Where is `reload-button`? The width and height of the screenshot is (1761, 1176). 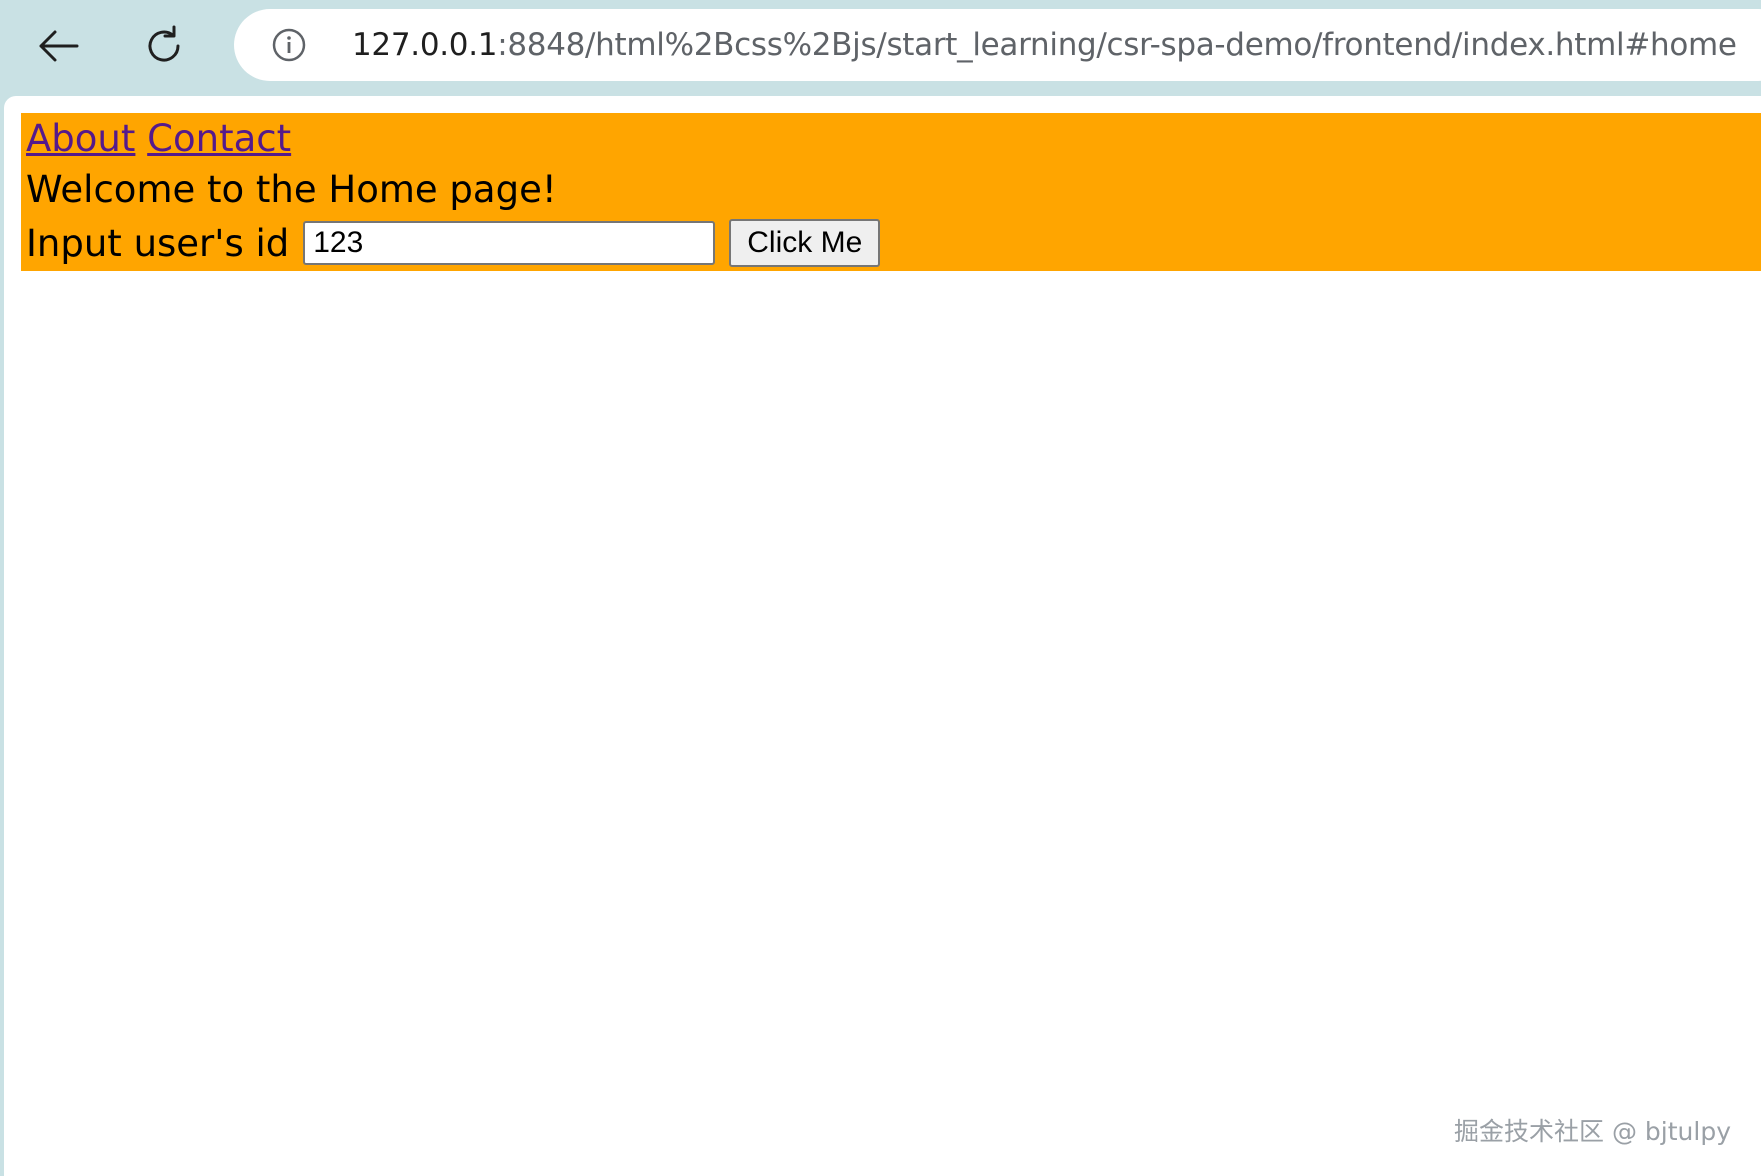
reload-button is located at coordinates (164, 46).